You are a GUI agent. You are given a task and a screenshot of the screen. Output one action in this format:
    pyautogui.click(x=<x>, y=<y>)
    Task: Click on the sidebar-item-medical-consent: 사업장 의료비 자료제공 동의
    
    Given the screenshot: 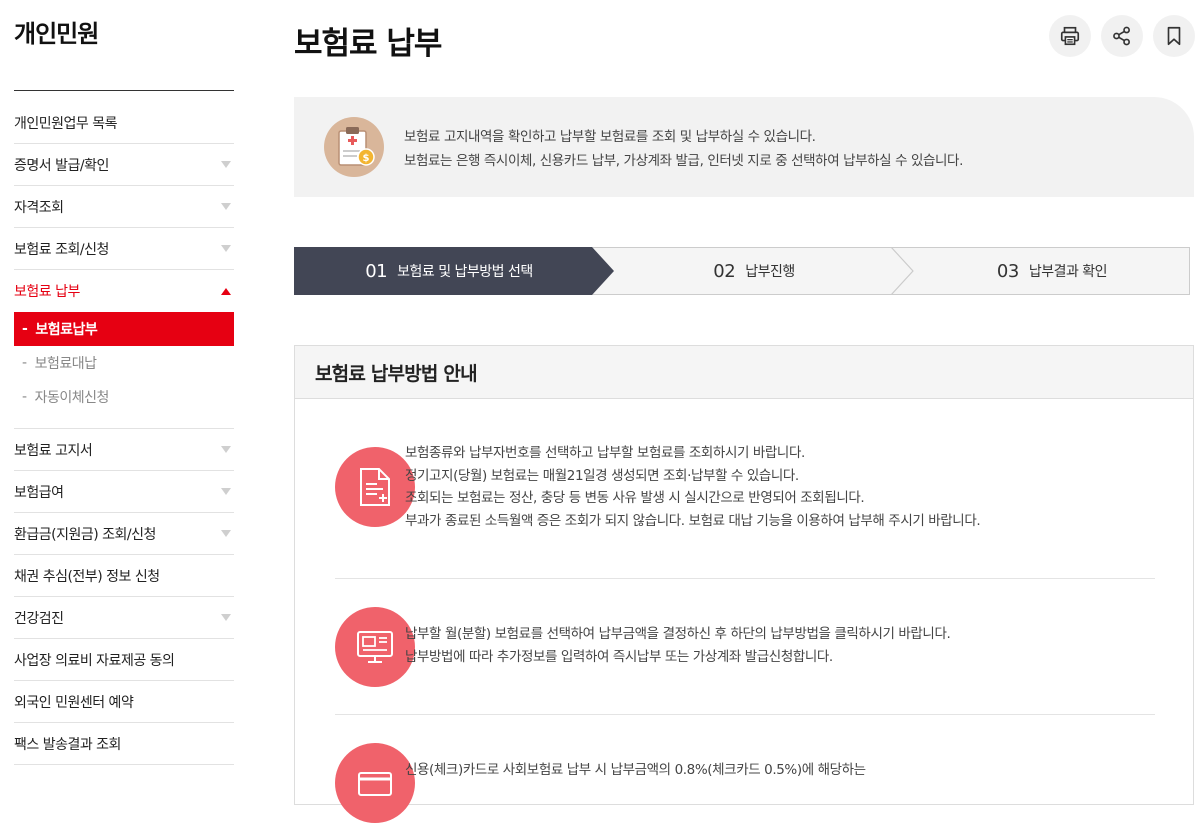 What is the action you would take?
    pyautogui.click(x=124, y=660)
    